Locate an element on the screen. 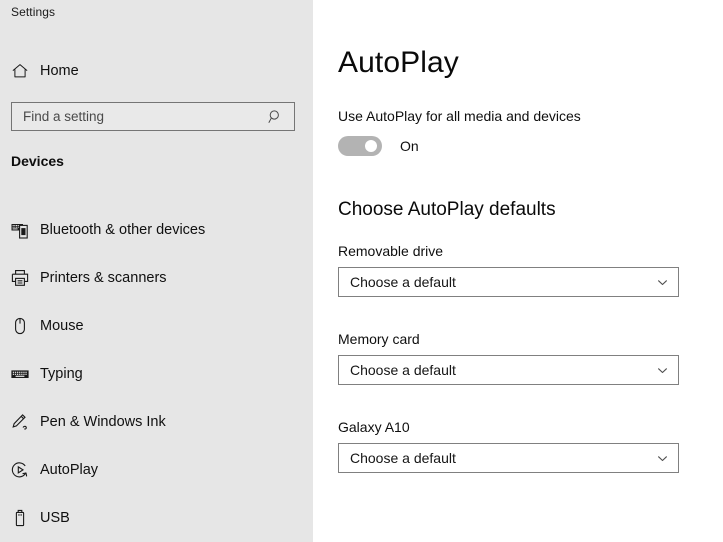  sidebar-item-label: USB is located at coordinates (55, 518).